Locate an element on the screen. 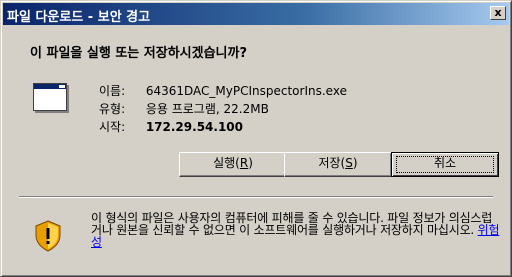  save-accesskey: S is located at coordinates (349, 163).